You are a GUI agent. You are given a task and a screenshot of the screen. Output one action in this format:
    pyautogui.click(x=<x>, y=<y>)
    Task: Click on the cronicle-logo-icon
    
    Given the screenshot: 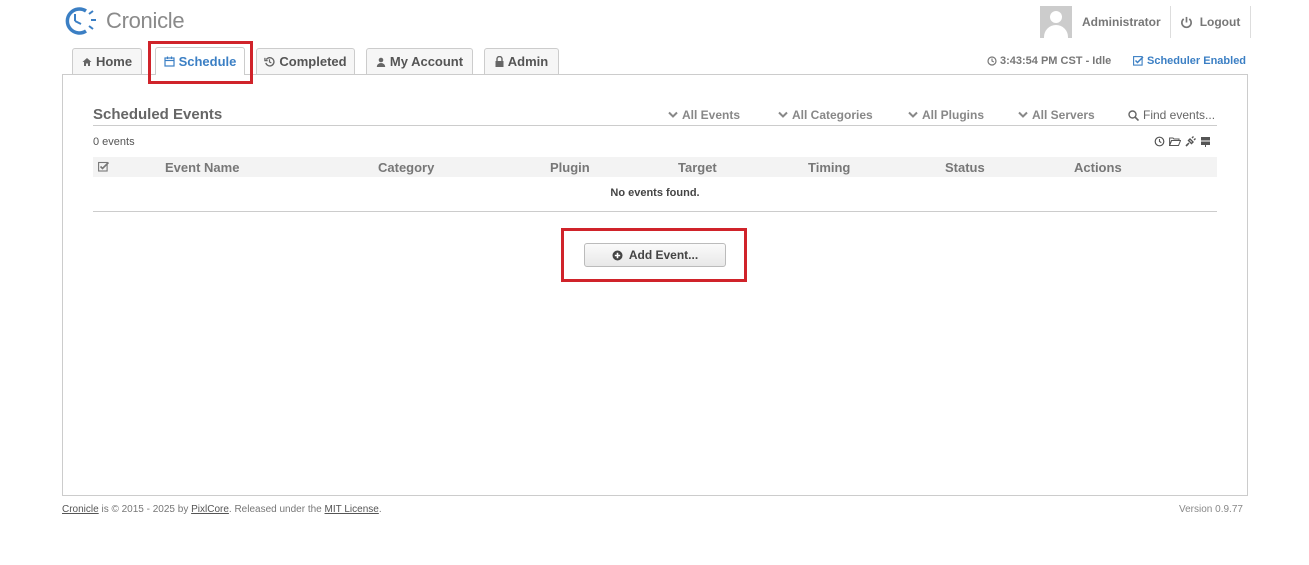 What is the action you would take?
    pyautogui.click(x=80, y=21)
    